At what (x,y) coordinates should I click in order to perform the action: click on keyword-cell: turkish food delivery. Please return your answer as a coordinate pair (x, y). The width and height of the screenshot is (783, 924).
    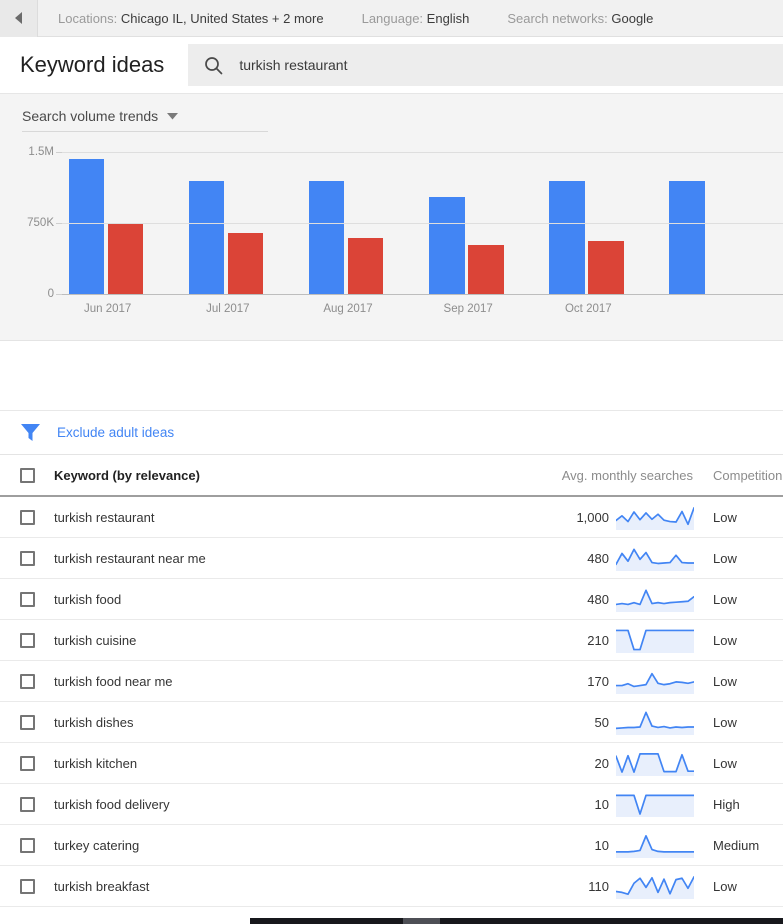
    Looking at the image, I should click on (290, 804).